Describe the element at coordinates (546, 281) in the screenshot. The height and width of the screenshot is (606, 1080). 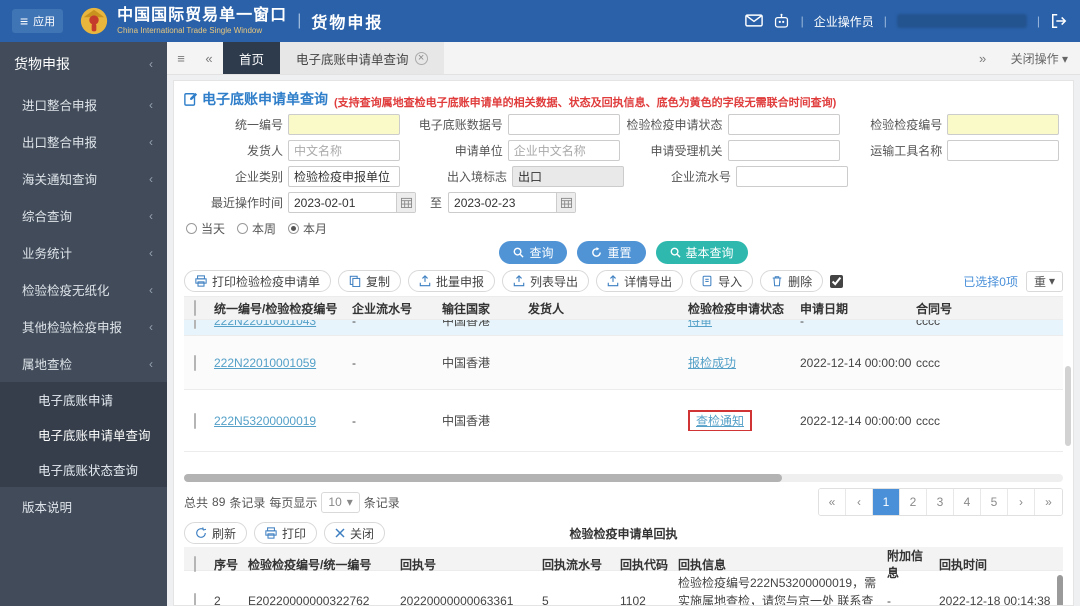
I see `list-export-button: 列表导出` at that location.